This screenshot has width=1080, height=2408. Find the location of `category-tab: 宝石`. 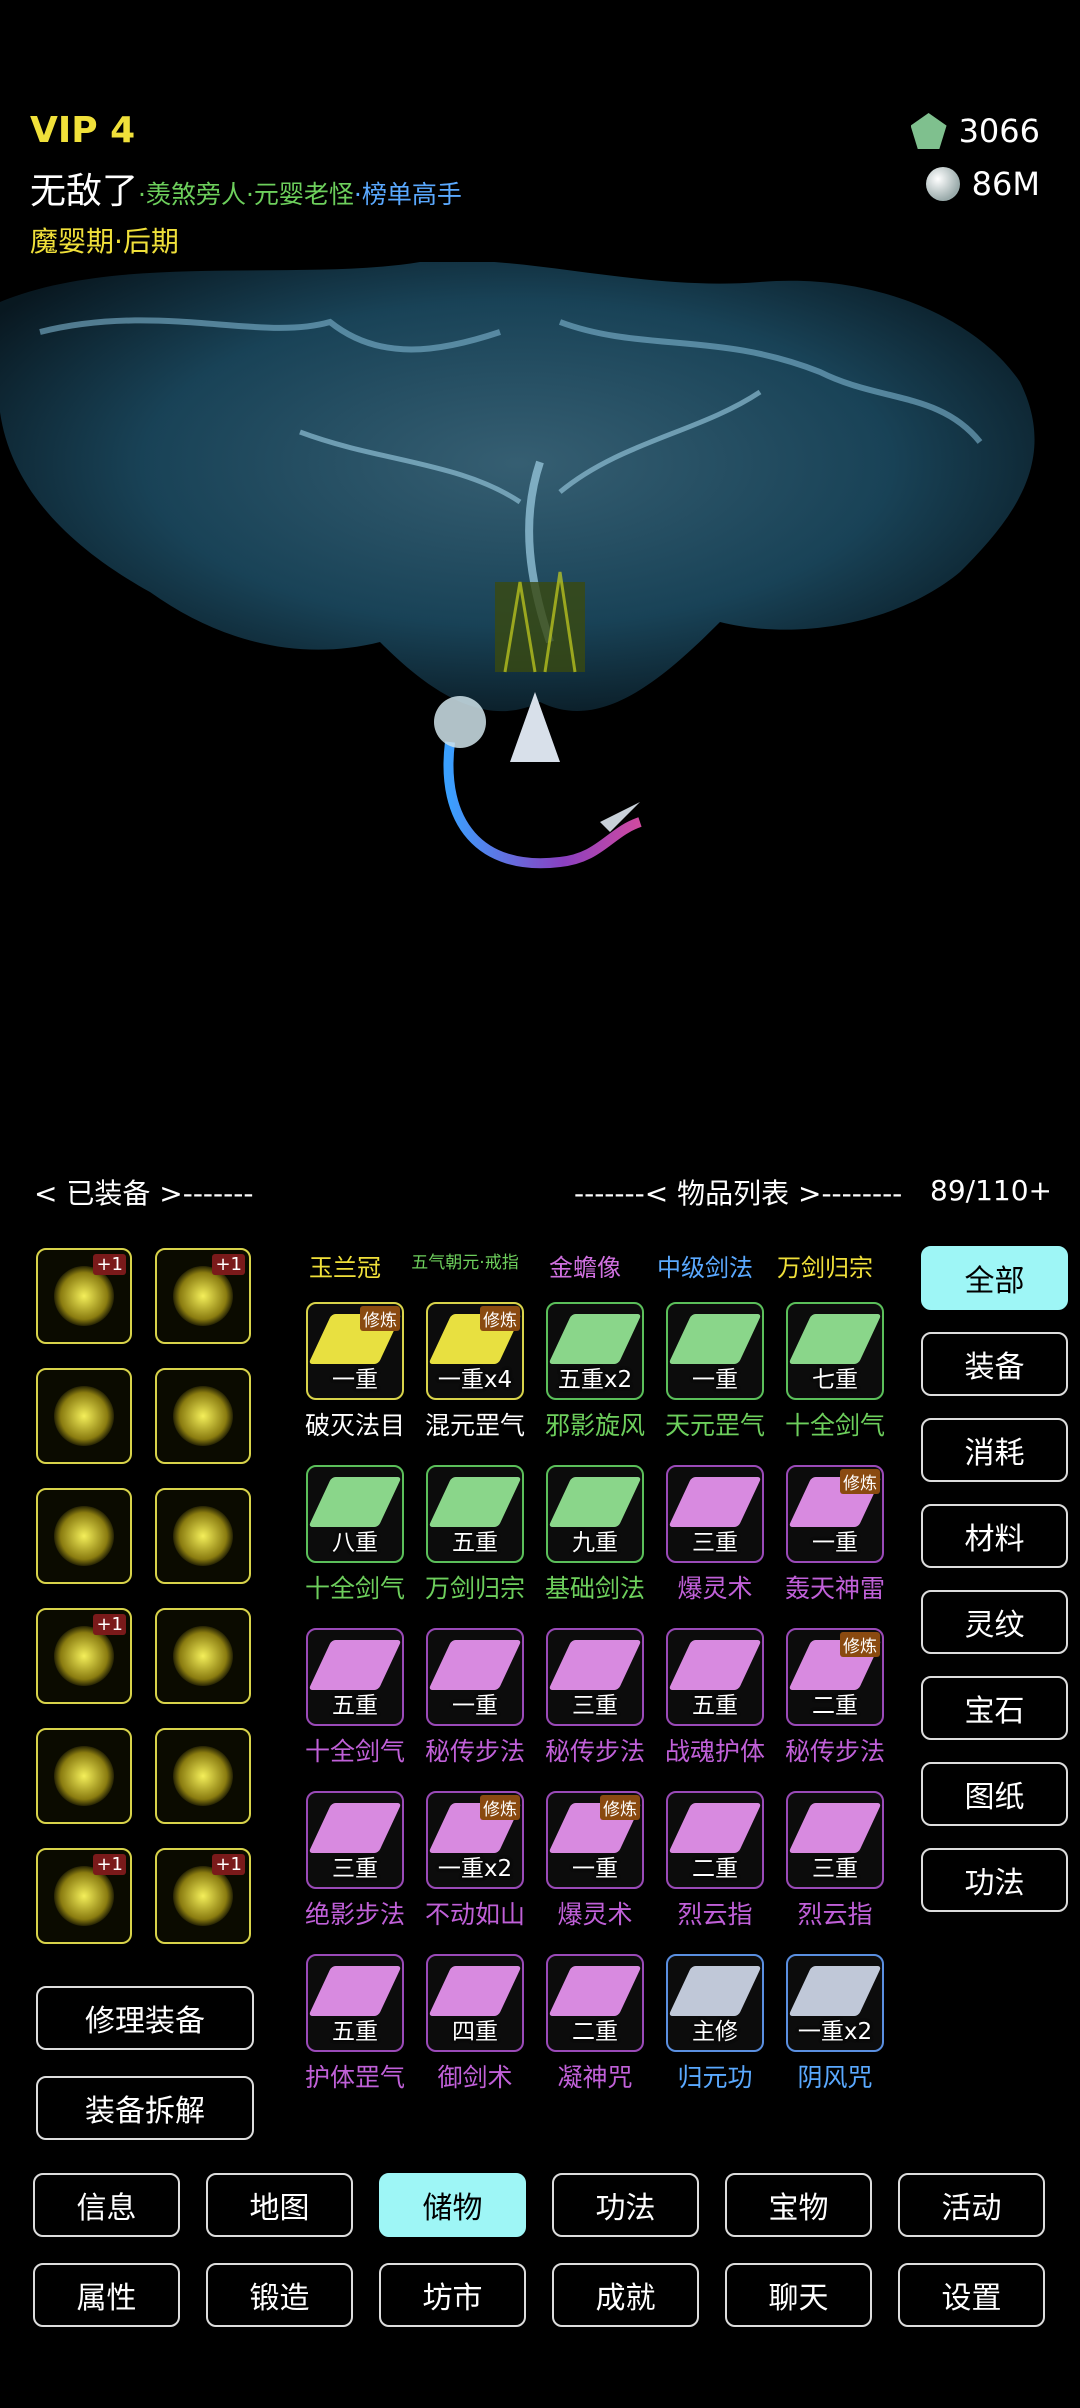

category-tab: 宝石 is located at coordinates (994, 1708).